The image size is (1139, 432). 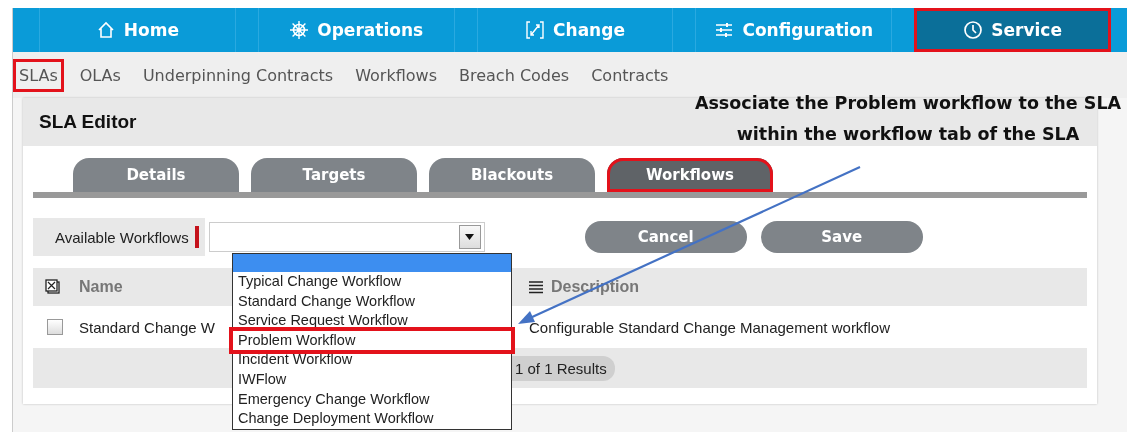 I want to click on editor-tab: Blackouts, so click(x=512, y=175).